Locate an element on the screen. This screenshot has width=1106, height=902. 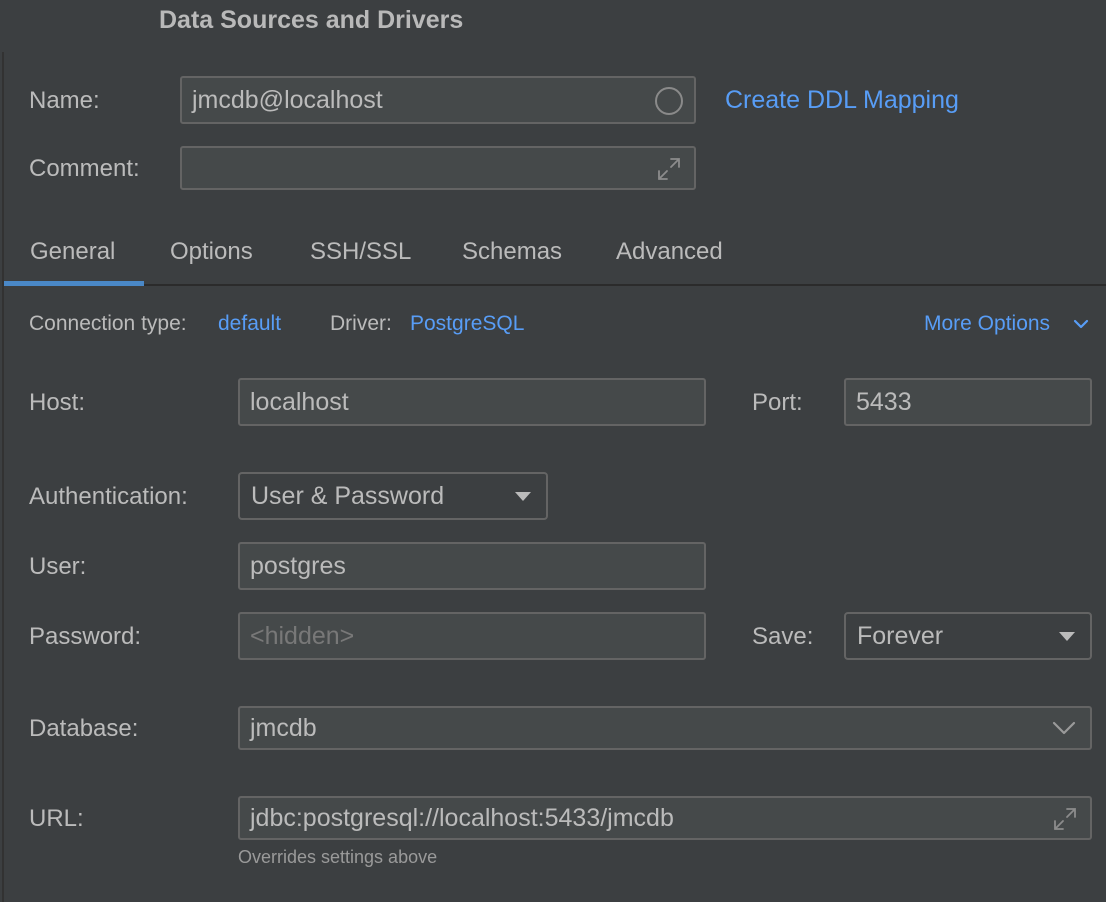
comment-field is located at coordinates (438, 168).